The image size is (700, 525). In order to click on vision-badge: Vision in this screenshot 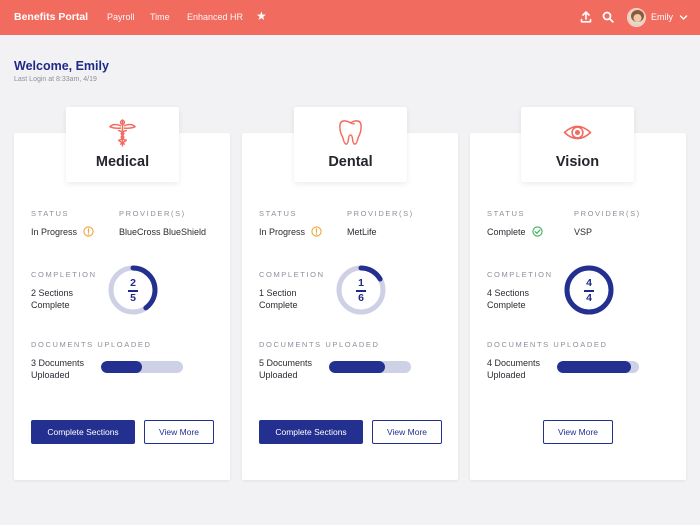, I will do `click(577, 144)`.